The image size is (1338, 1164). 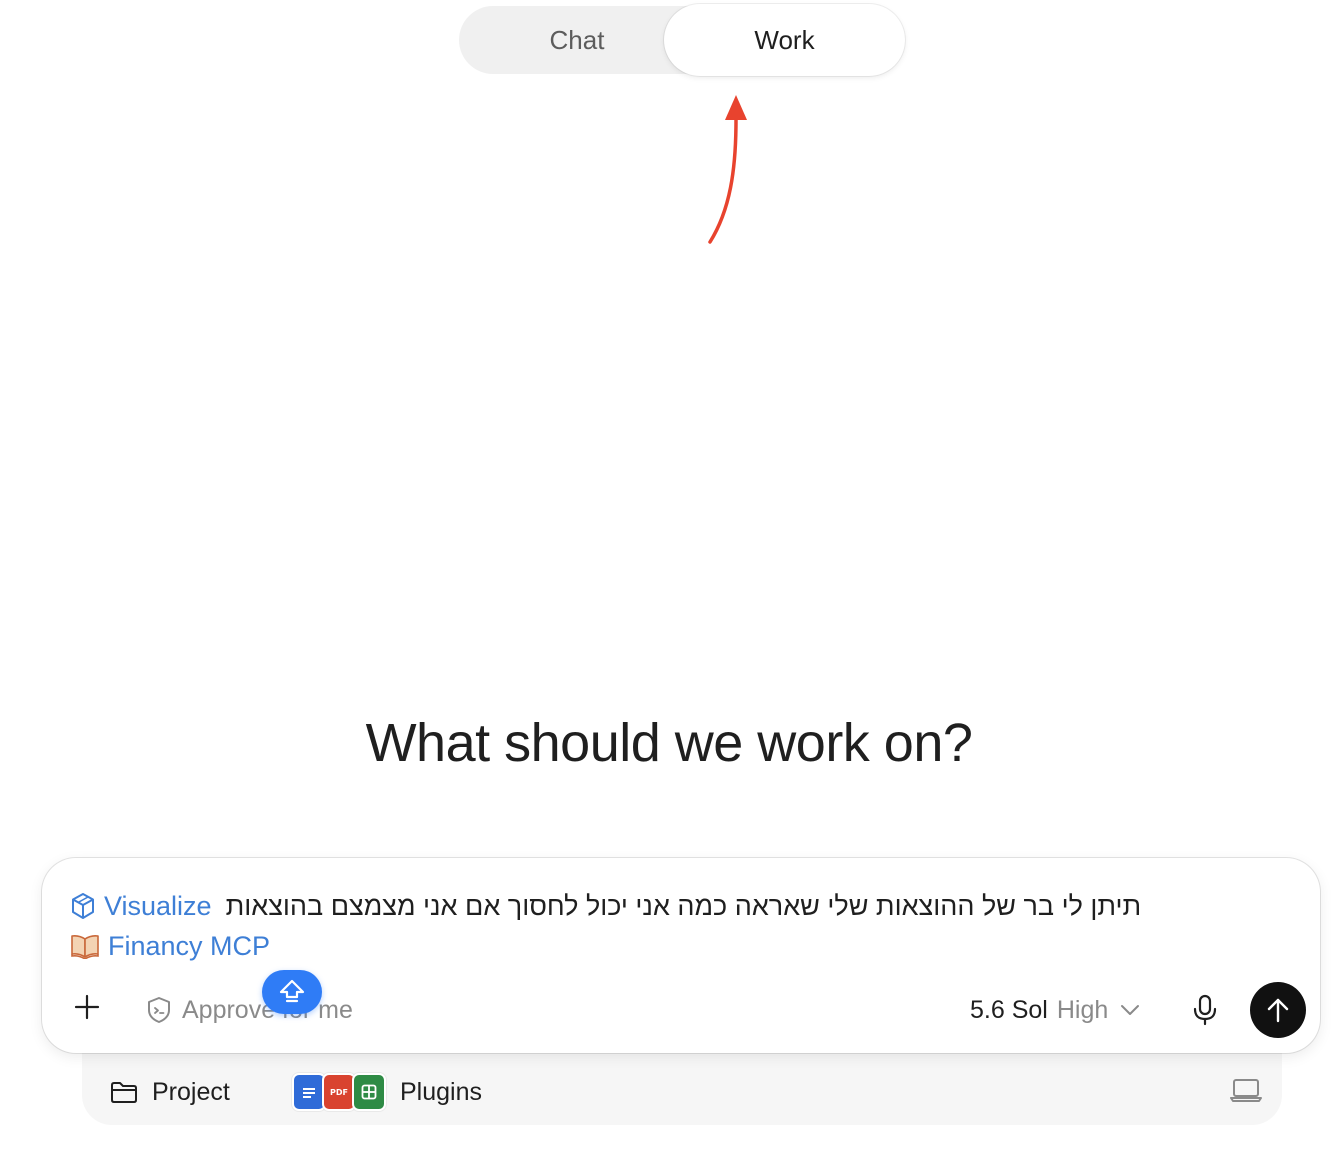 I want to click on financy-mcp-chip: Financy MCP, so click(x=170, y=946).